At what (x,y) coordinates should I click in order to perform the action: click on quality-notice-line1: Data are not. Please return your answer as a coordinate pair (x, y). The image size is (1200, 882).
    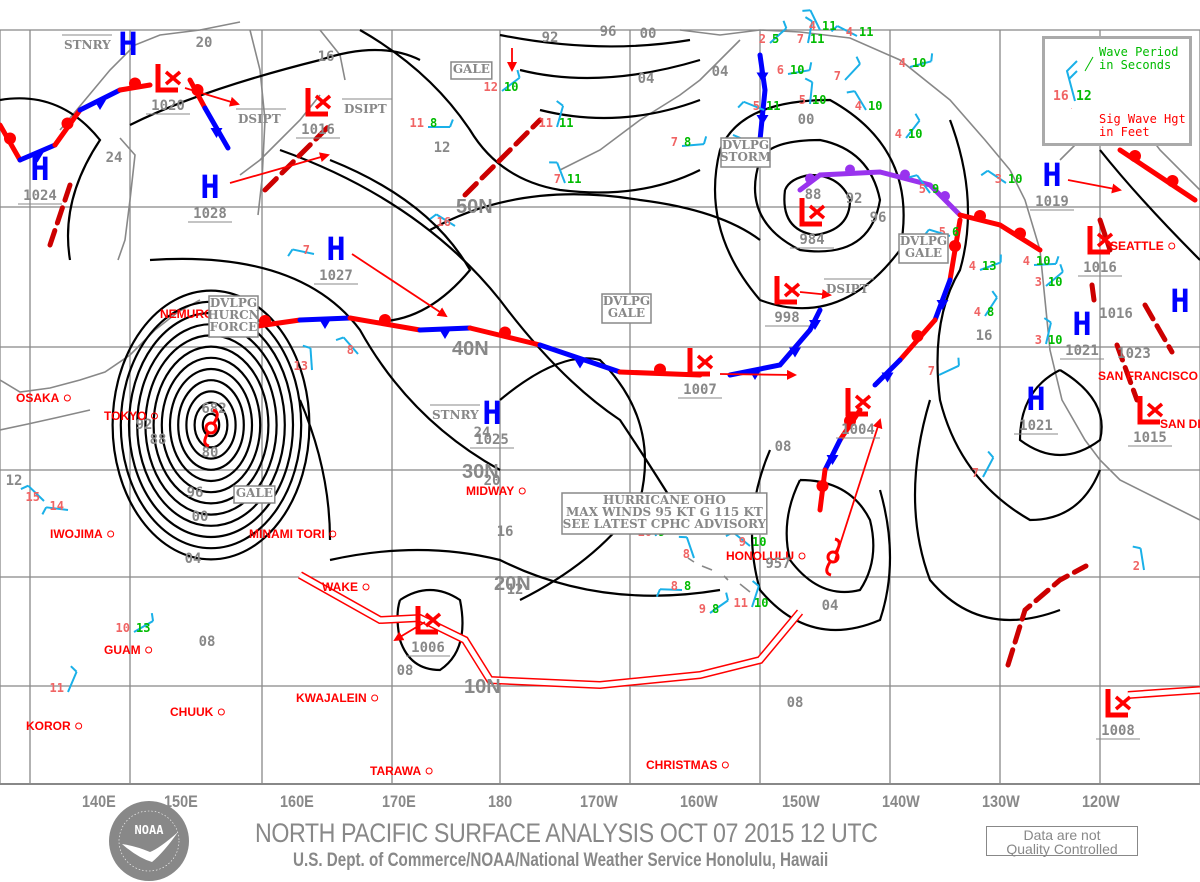
    Looking at the image, I should click on (1062, 835).